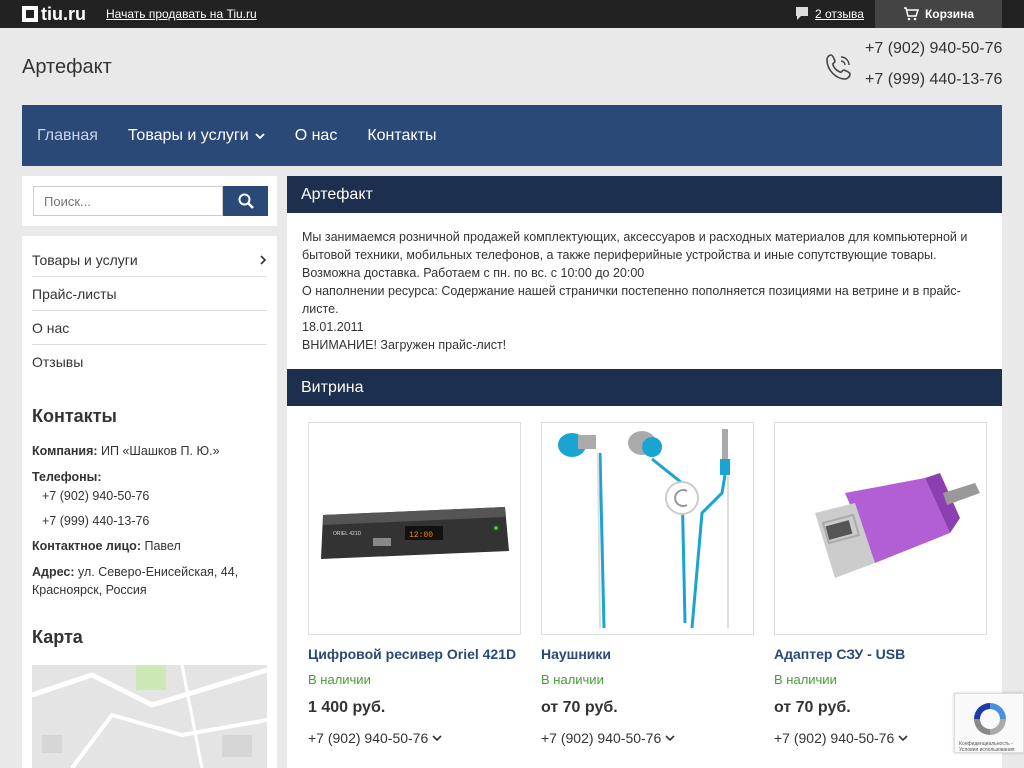  I want to click on tiu-logo: tiu.ru, so click(54, 14).